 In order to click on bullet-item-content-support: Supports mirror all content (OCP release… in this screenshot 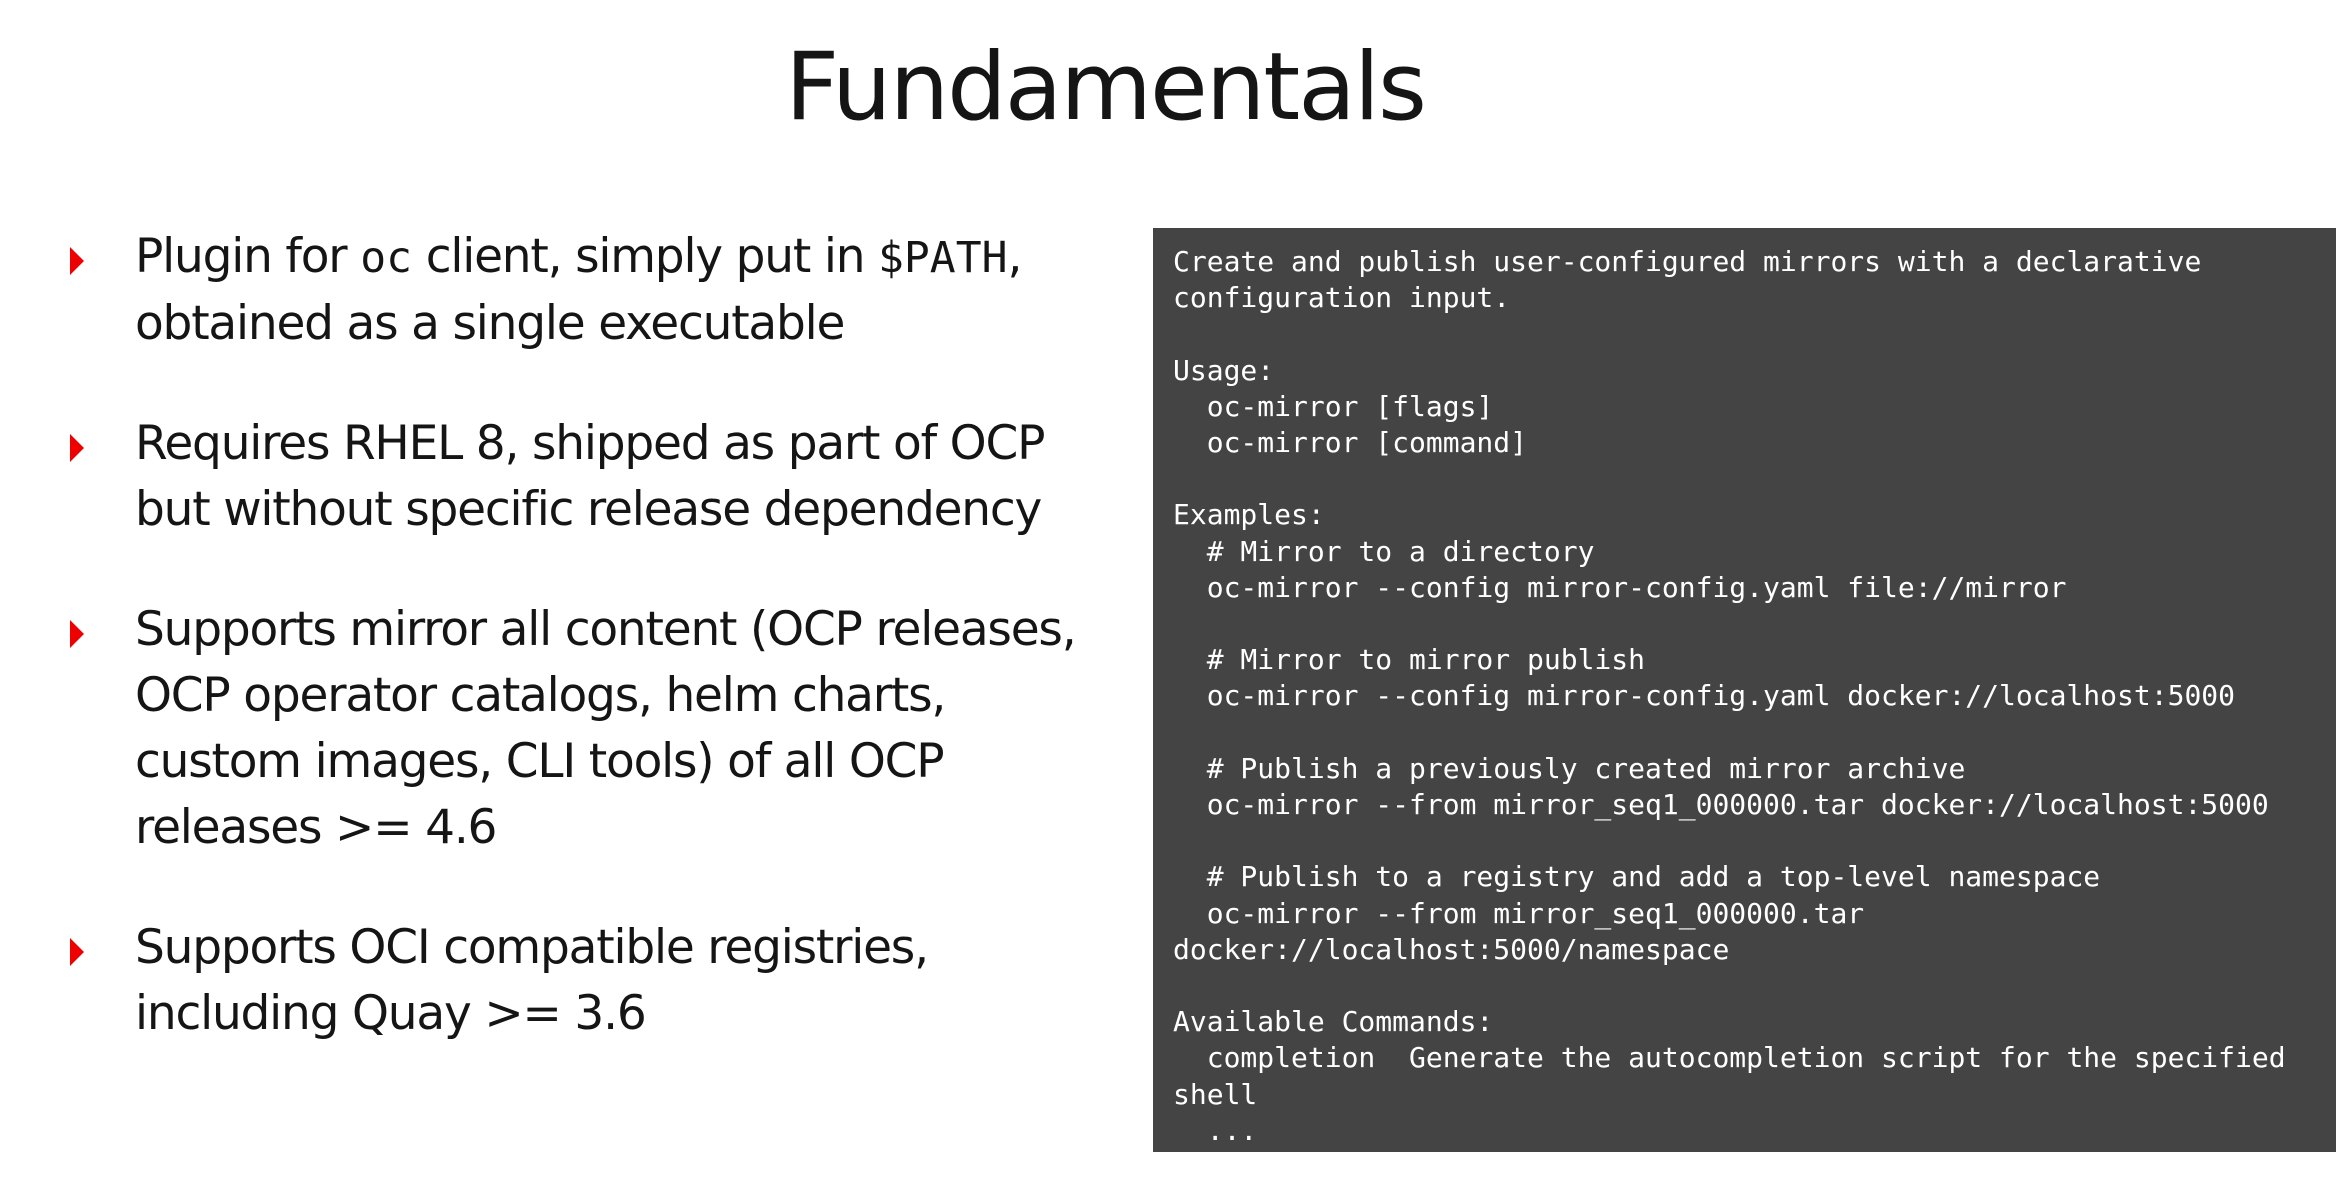, I will do `click(580, 729)`.